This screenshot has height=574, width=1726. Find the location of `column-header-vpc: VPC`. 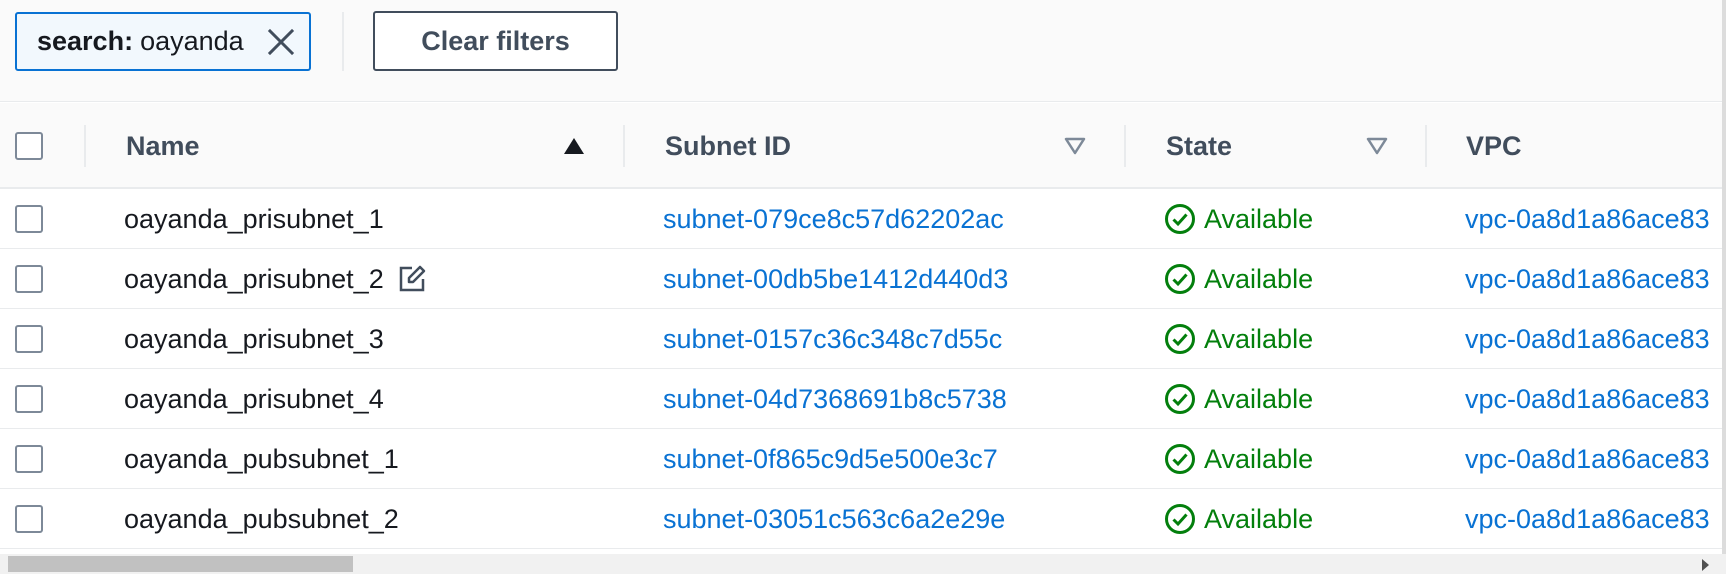

column-header-vpc: VPC is located at coordinates (1494, 146).